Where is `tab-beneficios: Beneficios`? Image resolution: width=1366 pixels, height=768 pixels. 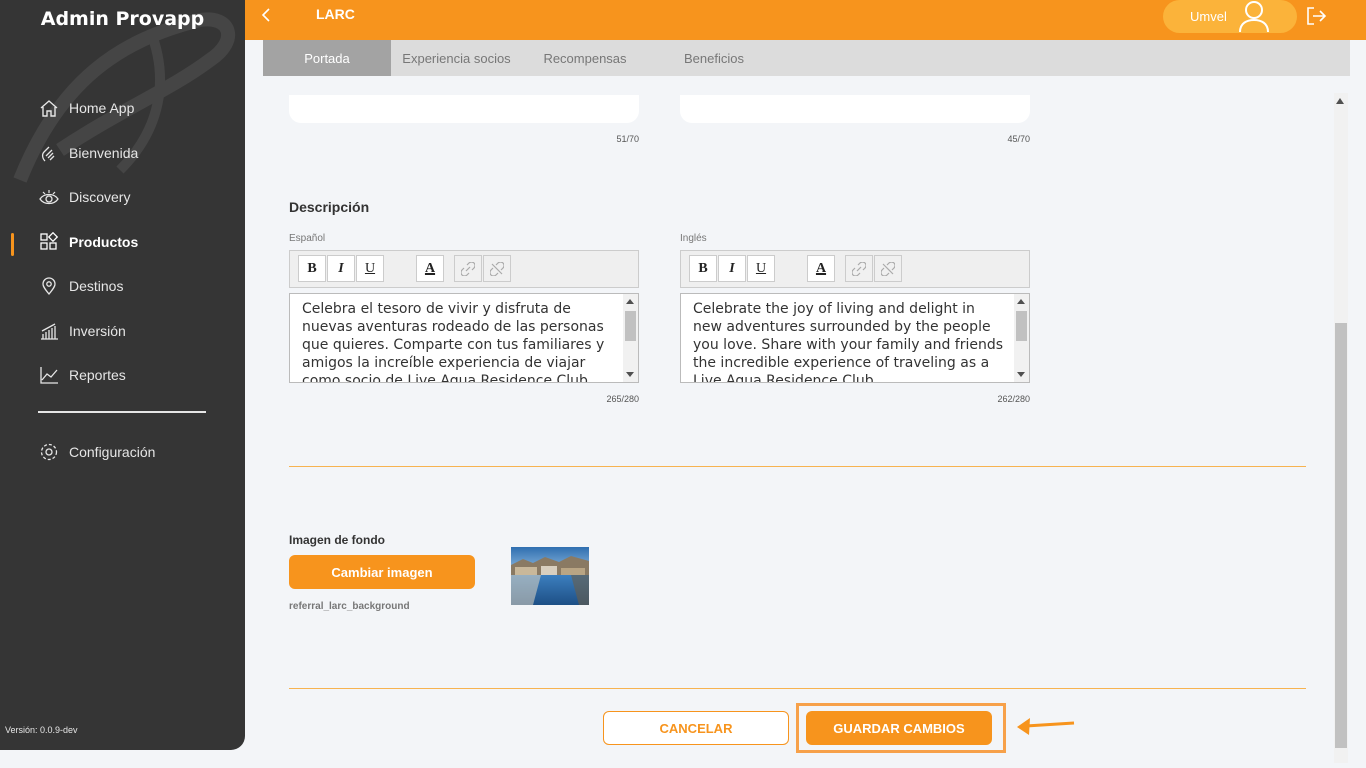 tab-beneficios: Beneficios is located at coordinates (714, 58).